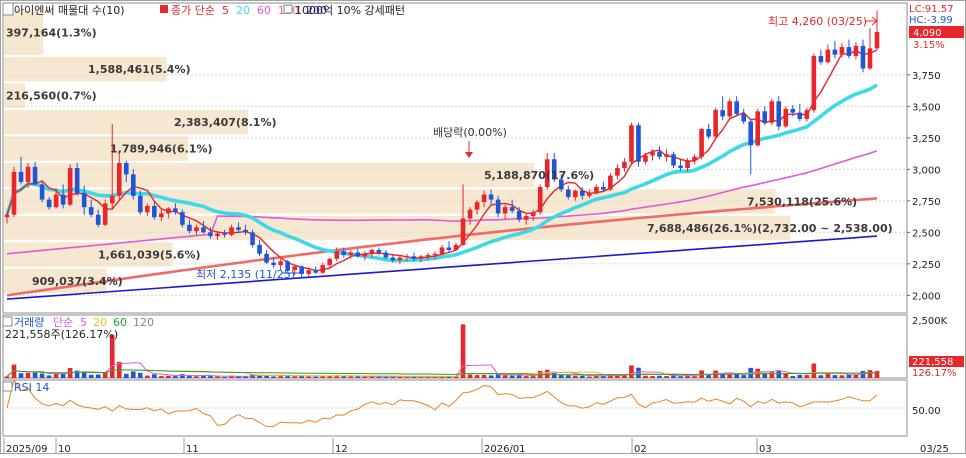  What do you see at coordinates (161, 149) in the screenshot?
I see `volume-profile-label: 1,789,946(6.1%)` at bounding box center [161, 149].